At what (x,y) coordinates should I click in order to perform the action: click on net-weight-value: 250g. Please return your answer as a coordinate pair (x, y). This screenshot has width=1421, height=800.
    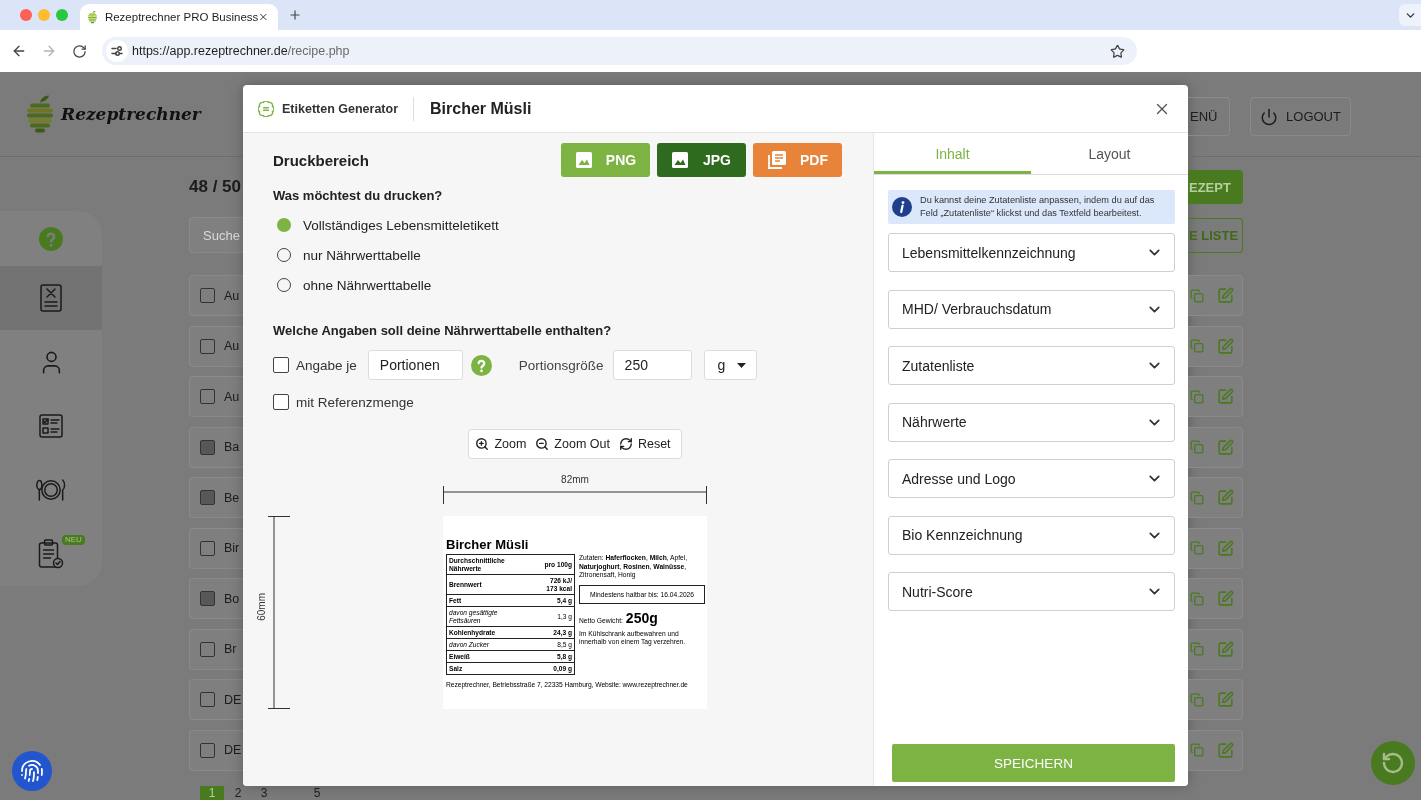
    Looking at the image, I should click on (641, 617).